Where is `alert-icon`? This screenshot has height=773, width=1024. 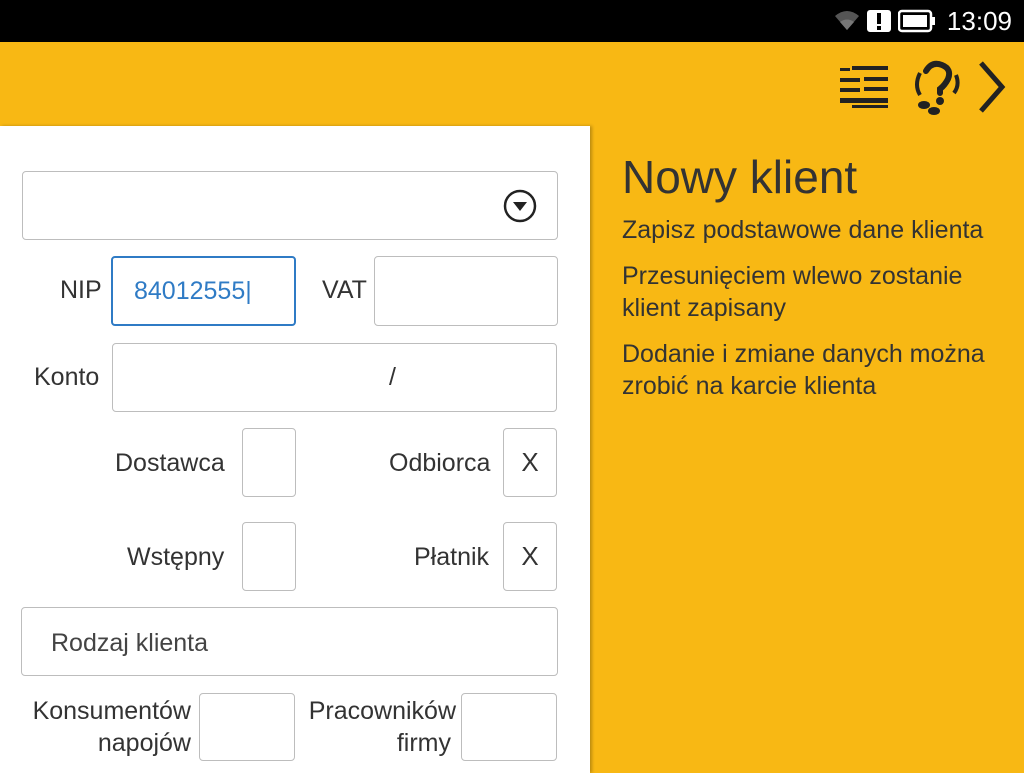 alert-icon is located at coordinates (879, 23).